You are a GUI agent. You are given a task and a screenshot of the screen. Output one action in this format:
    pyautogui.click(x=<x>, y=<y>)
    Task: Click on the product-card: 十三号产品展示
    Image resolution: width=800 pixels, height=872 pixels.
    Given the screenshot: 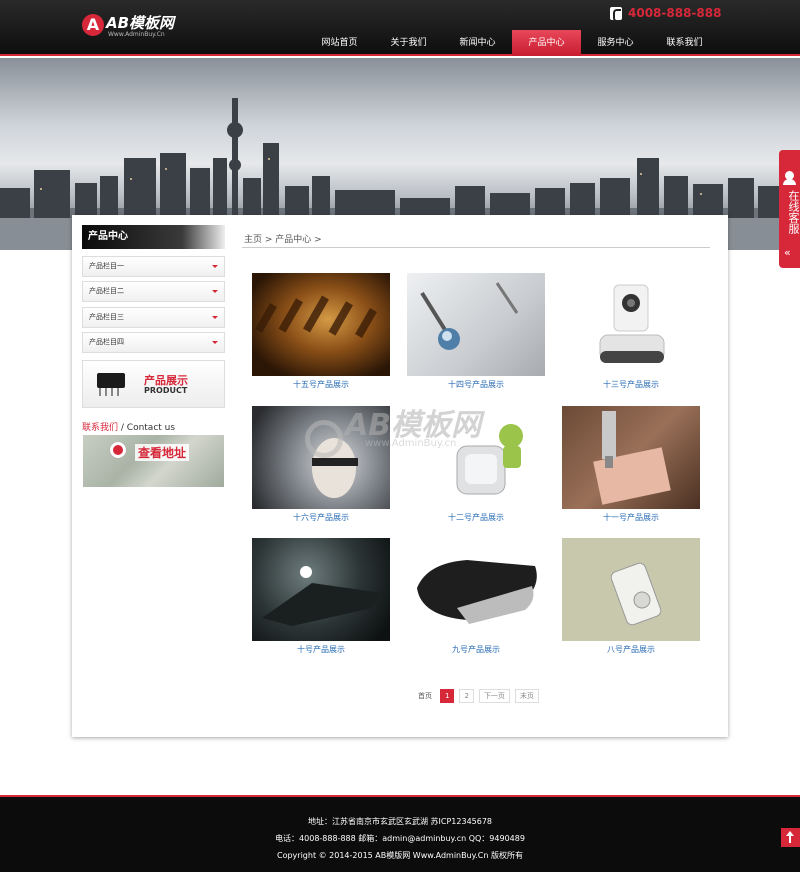 What is the action you would take?
    pyautogui.click(x=631, y=334)
    